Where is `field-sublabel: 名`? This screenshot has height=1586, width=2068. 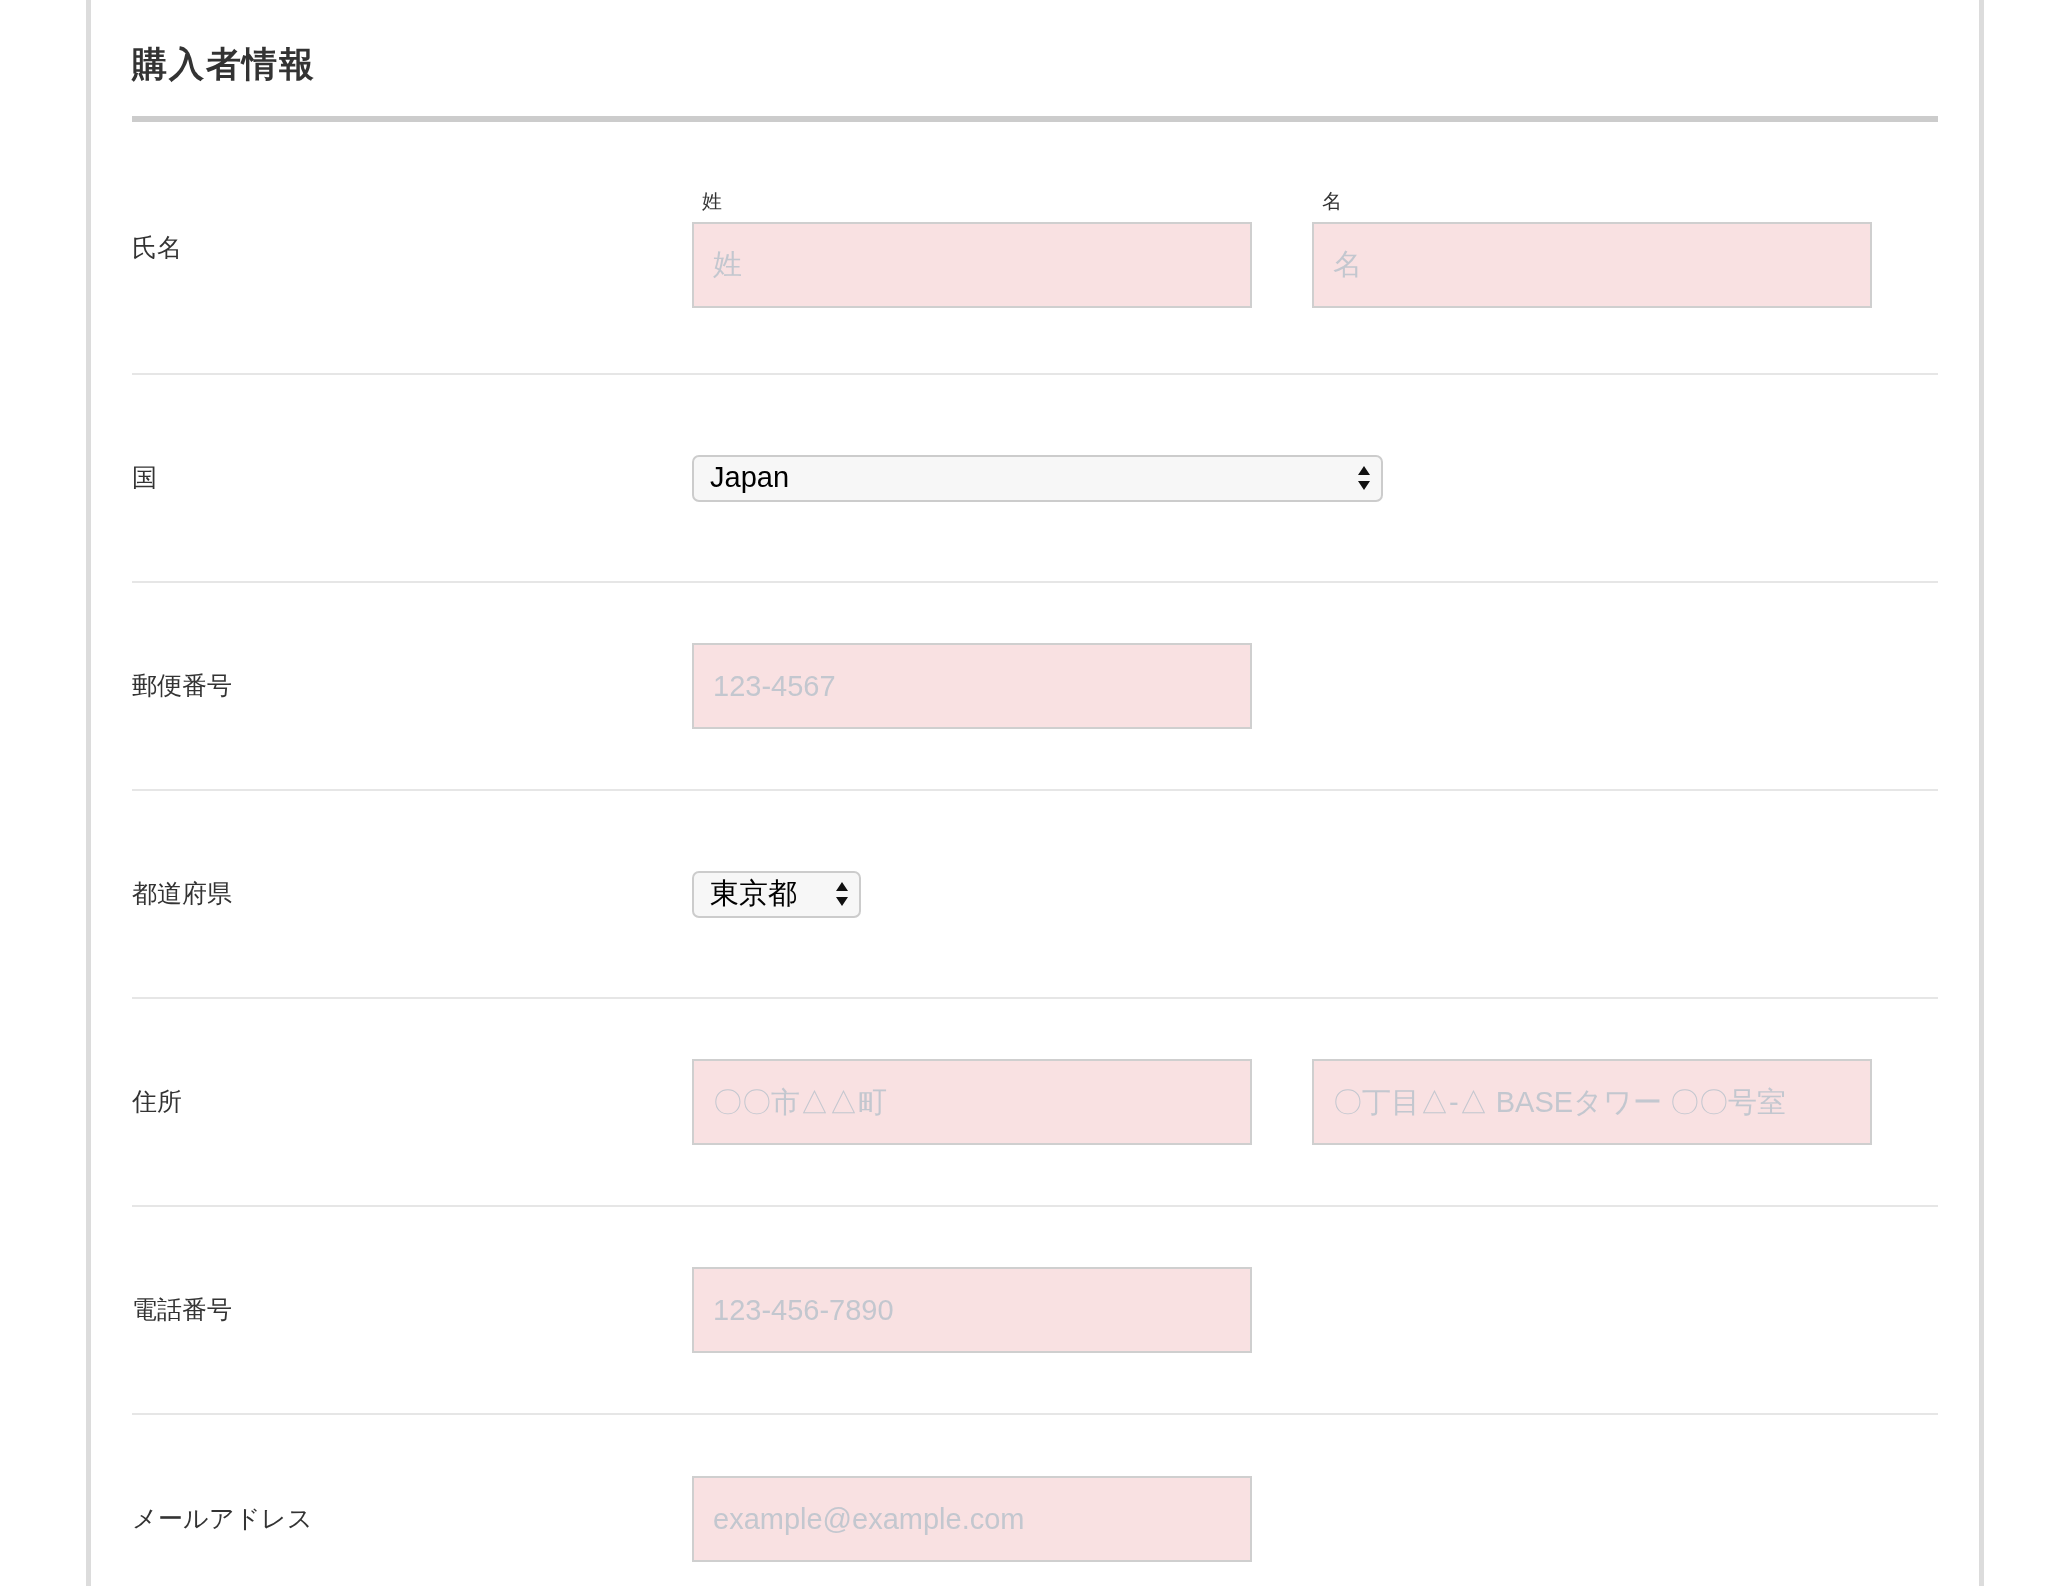
field-sublabel: 名 is located at coordinates (1332, 201).